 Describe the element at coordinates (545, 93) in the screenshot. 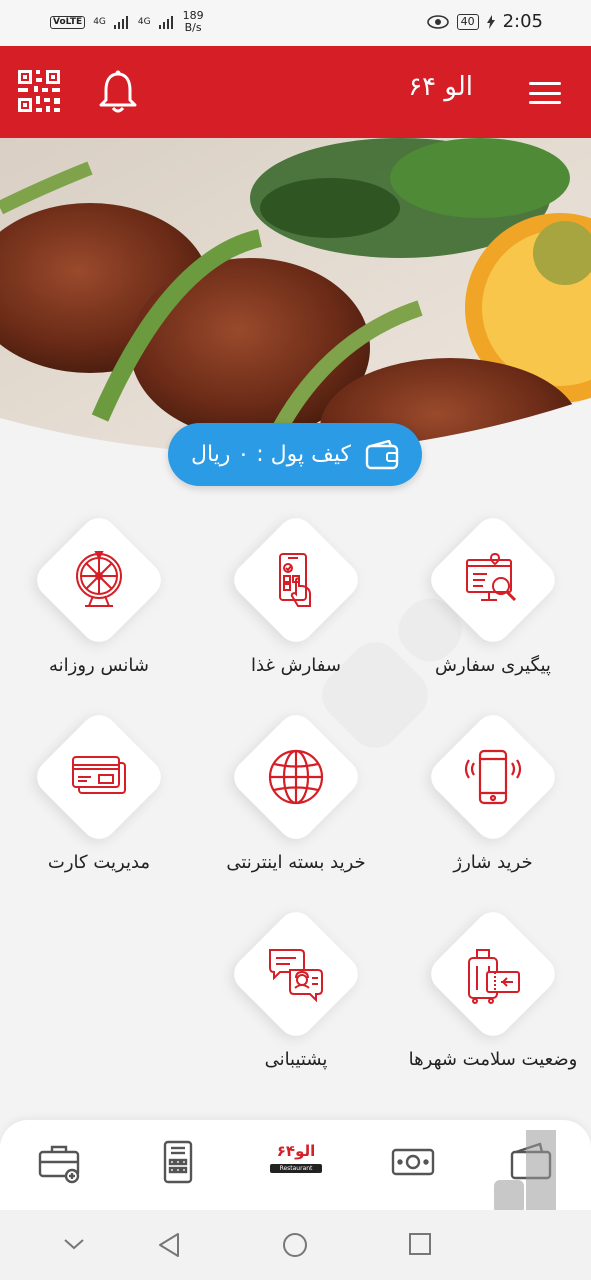

I see `hamburger-menu-icon` at that location.